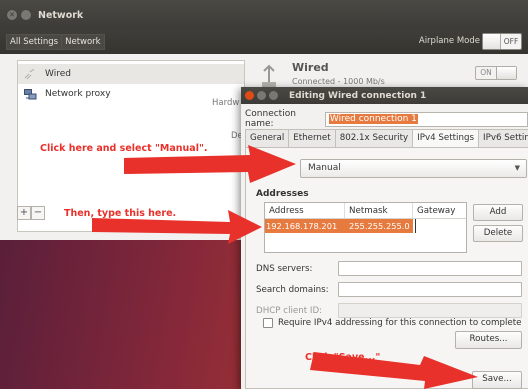  What do you see at coordinates (58, 74) in the screenshot?
I see `device-label: Wired` at bounding box center [58, 74].